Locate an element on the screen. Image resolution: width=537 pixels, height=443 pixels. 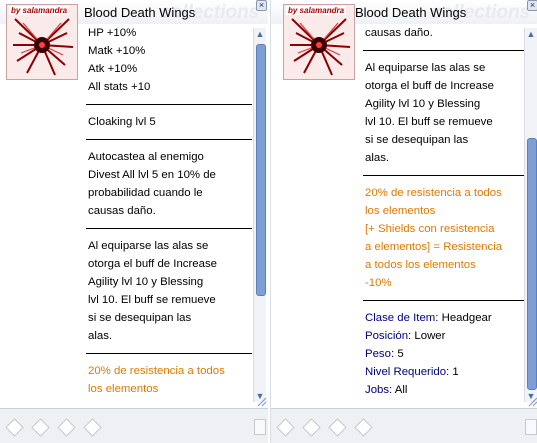
stat-line: Matk +10% is located at coordinates (117, 51).